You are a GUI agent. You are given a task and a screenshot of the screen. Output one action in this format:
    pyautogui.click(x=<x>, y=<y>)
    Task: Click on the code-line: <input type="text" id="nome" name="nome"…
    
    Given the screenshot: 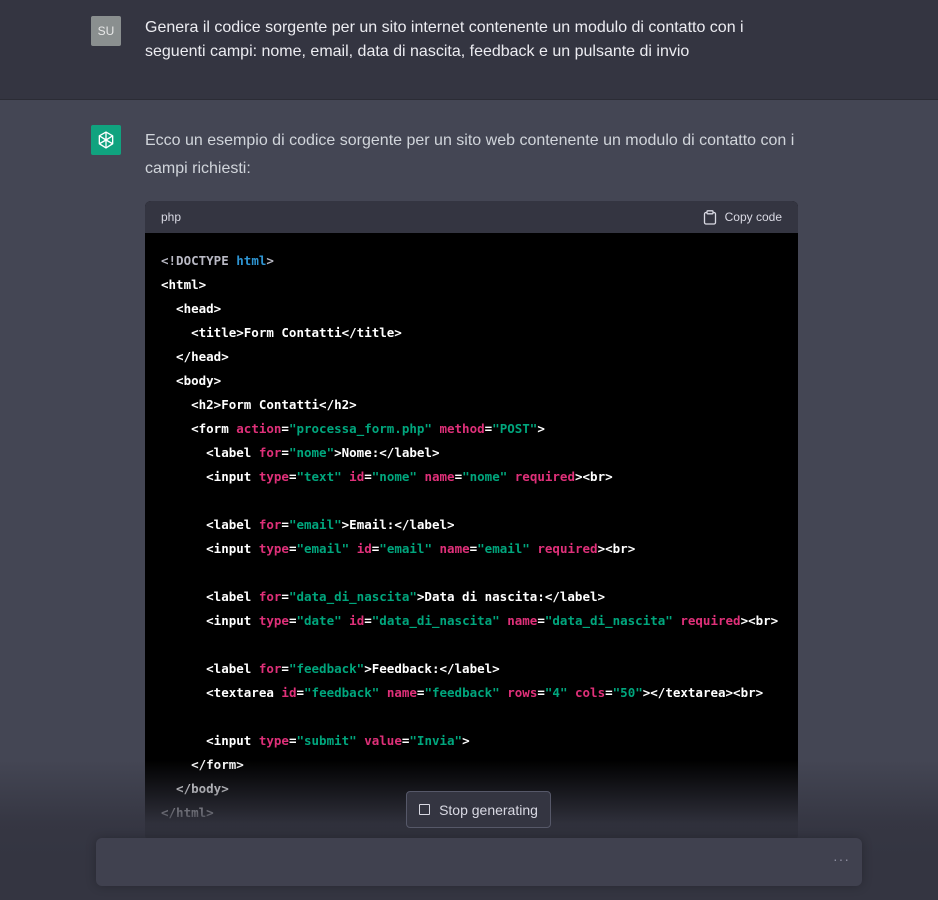 What is the action you would take?
    pyautogui.click(x=479, y=477)
    